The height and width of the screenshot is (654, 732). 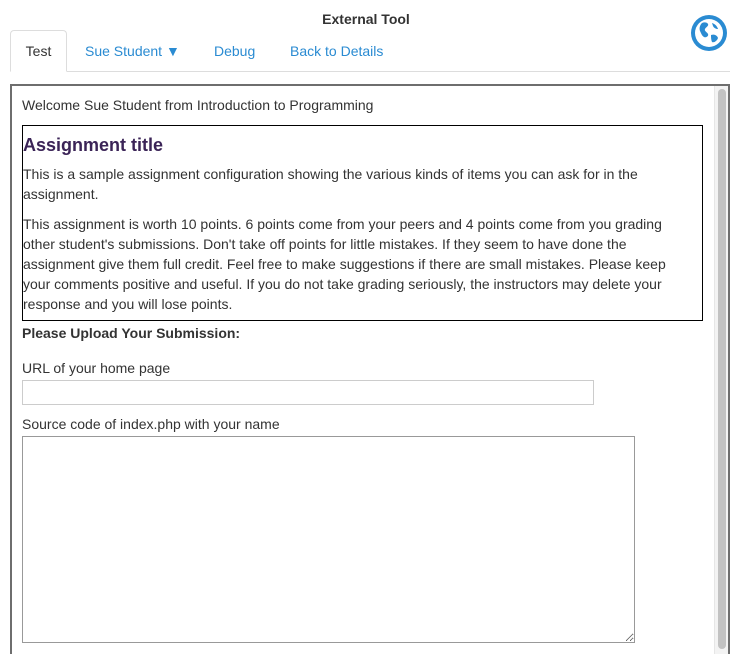 What do you see at coordinates (366, 19) in the screenshot?
I see `window-title: External Tool` at bounding box center [366, 19].